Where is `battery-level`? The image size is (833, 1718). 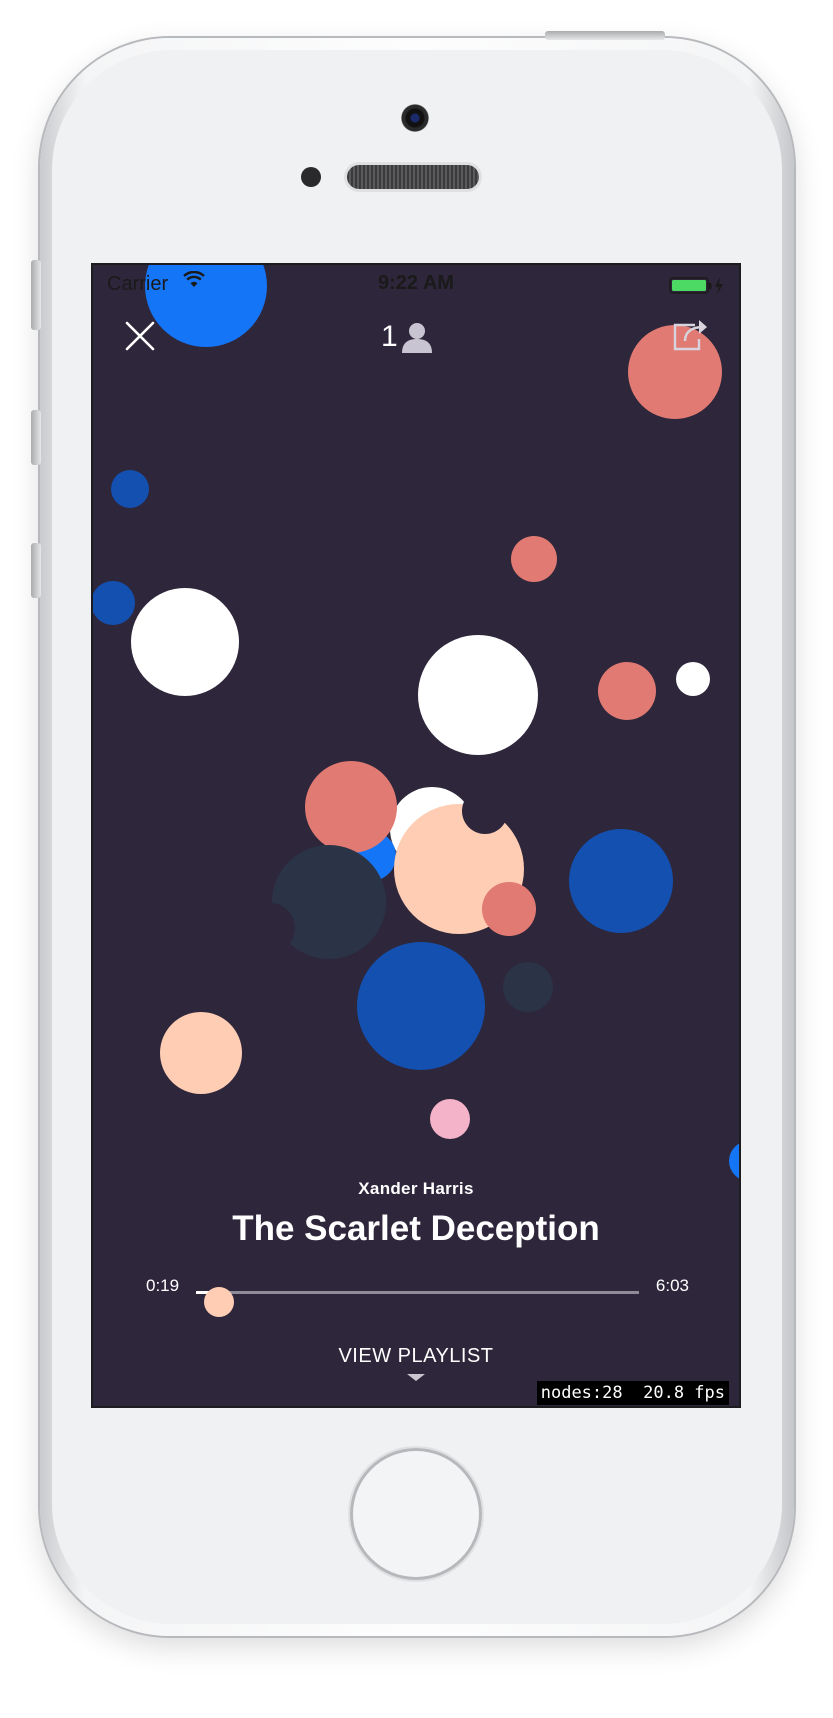
battery-level is located at coordinates (689, 285).